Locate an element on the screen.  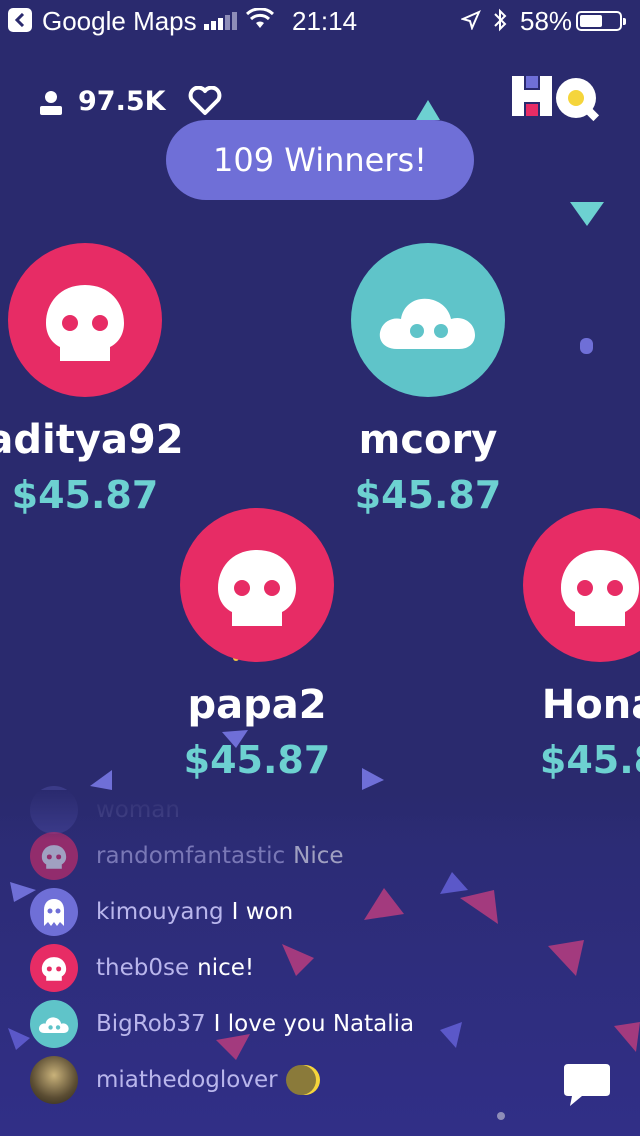
chat-text: I won is located at coordinates (262, 912).